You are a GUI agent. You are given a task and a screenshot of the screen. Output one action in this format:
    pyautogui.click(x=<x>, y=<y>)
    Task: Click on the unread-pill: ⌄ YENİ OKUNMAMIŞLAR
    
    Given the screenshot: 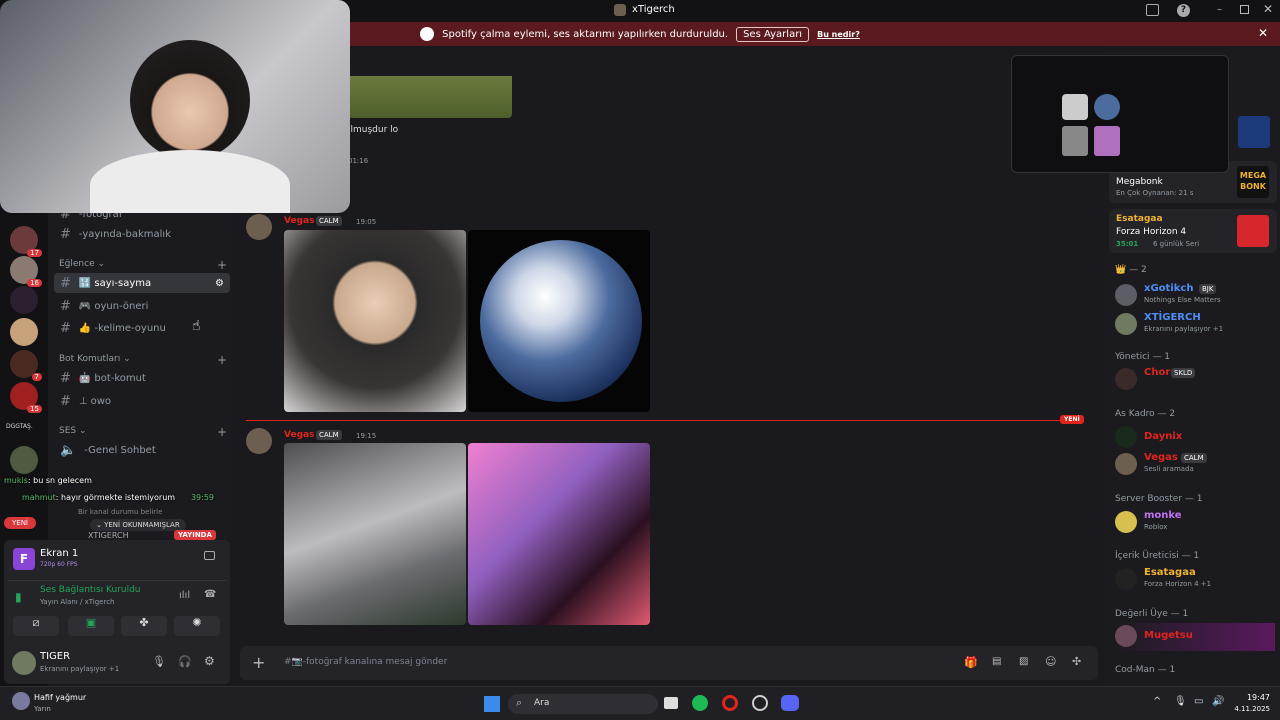 What is the action you would take?
    pyautogui.click(x=138, y=525)
    